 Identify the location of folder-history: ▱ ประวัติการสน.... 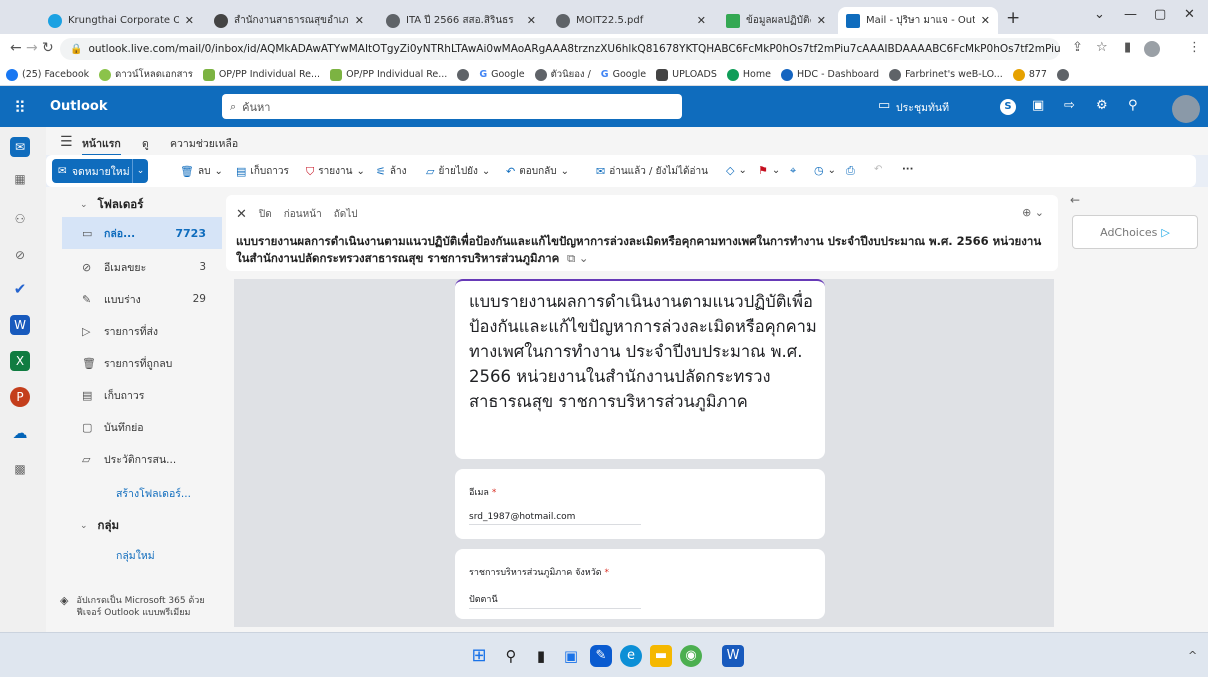
(142, 459).